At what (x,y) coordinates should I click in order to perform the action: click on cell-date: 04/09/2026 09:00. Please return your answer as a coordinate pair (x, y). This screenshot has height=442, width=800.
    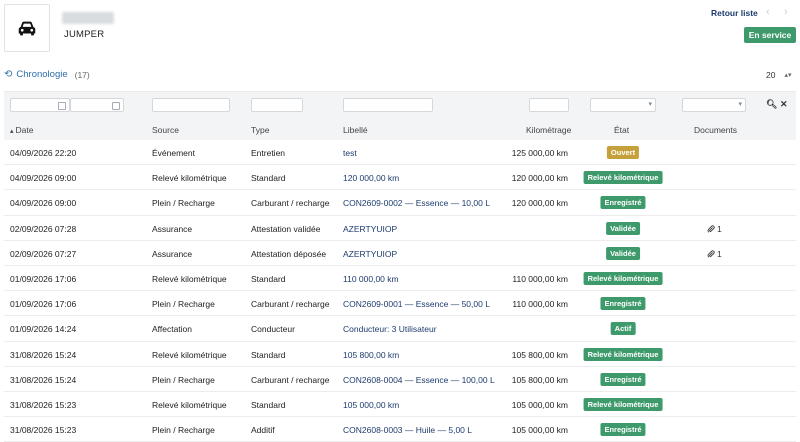
    Looking at the image, I should click on (43, 178).